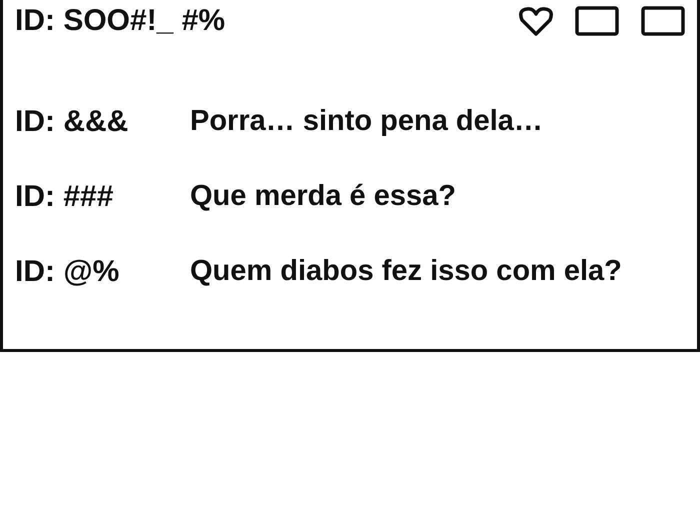 Image resolution: width=700 pixels, height=514 pixels. What do you see at coordinates (536, 21) in the screenshot?
I see `heart-icon` at bounding box center [536, 21].